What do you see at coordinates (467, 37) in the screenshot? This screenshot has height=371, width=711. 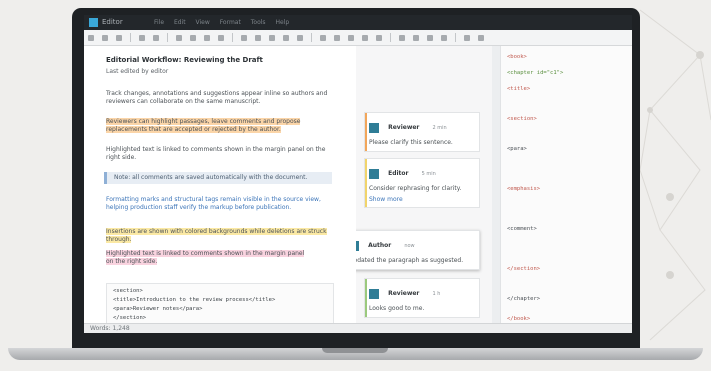 I see `search-icon` at bounding box center [467, 37].